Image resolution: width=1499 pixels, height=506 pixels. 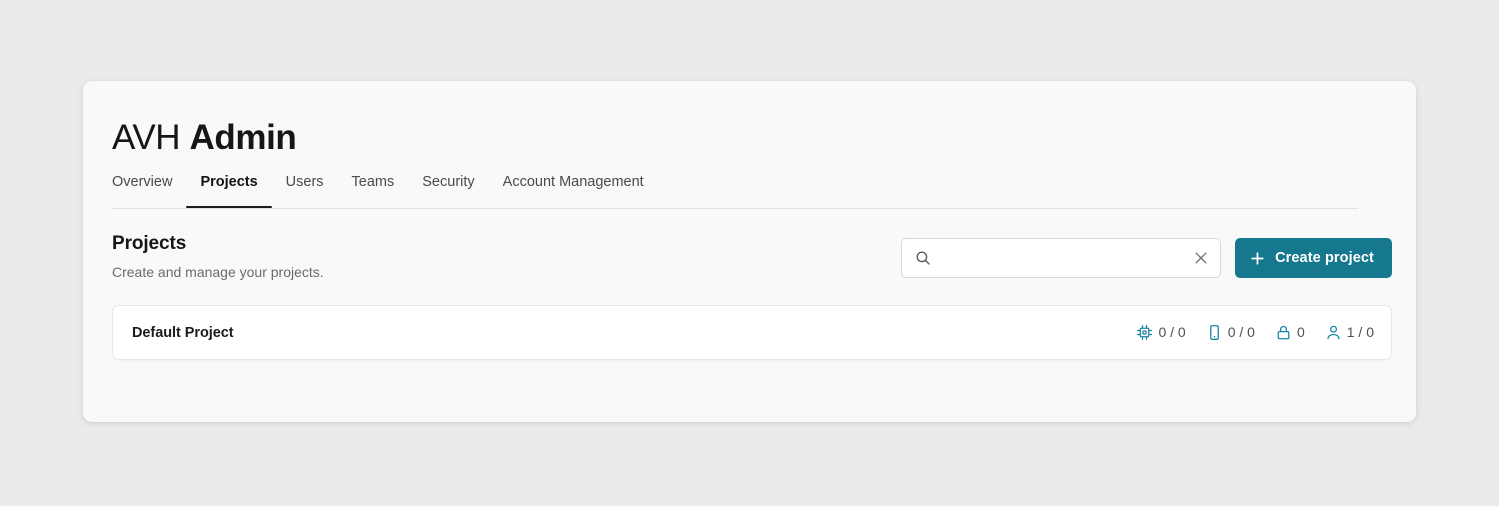 I want to click on tab-teams: Teams, so click(x=373, y=190).